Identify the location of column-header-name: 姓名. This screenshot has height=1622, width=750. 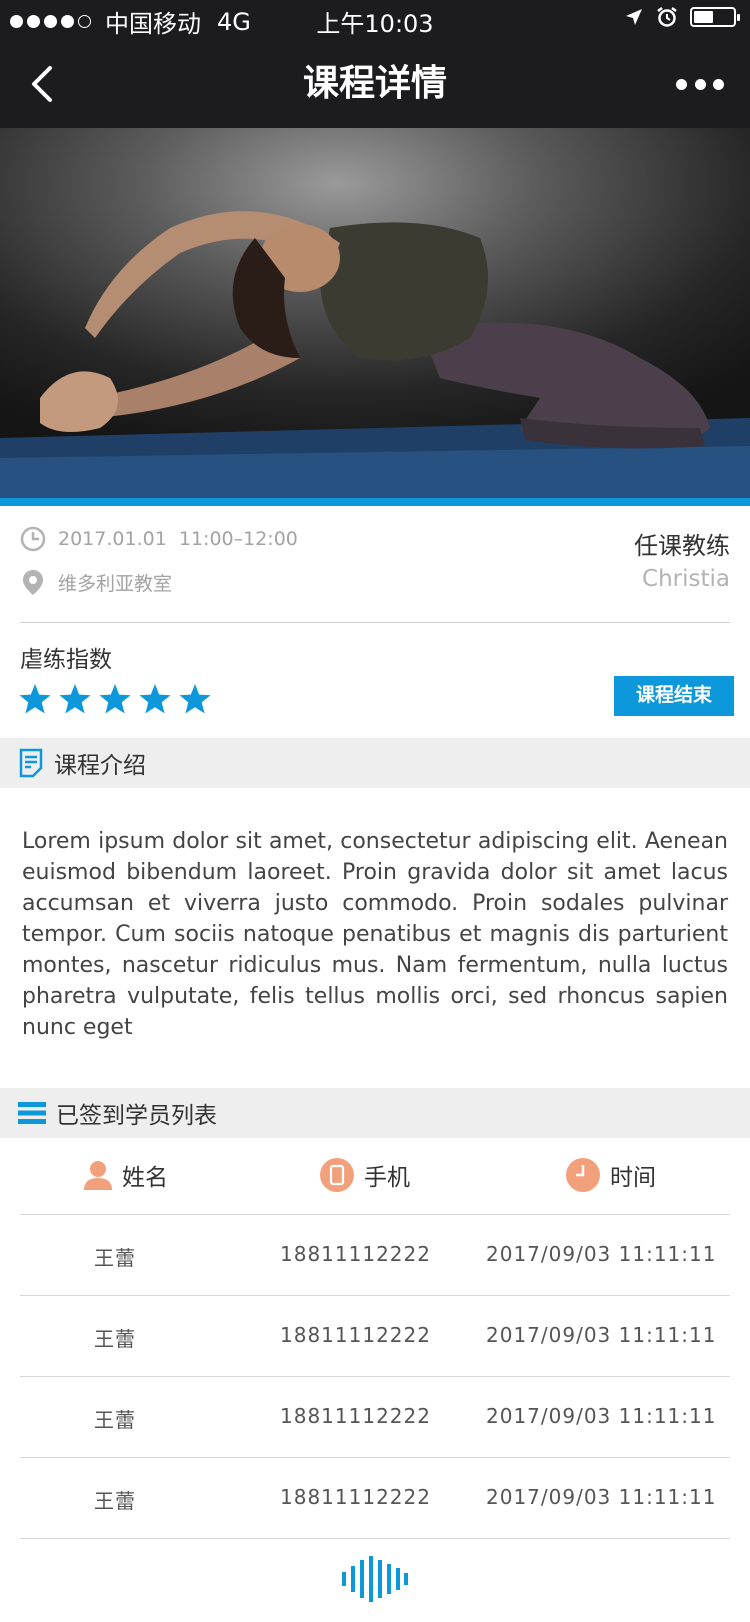
(126, 1175).